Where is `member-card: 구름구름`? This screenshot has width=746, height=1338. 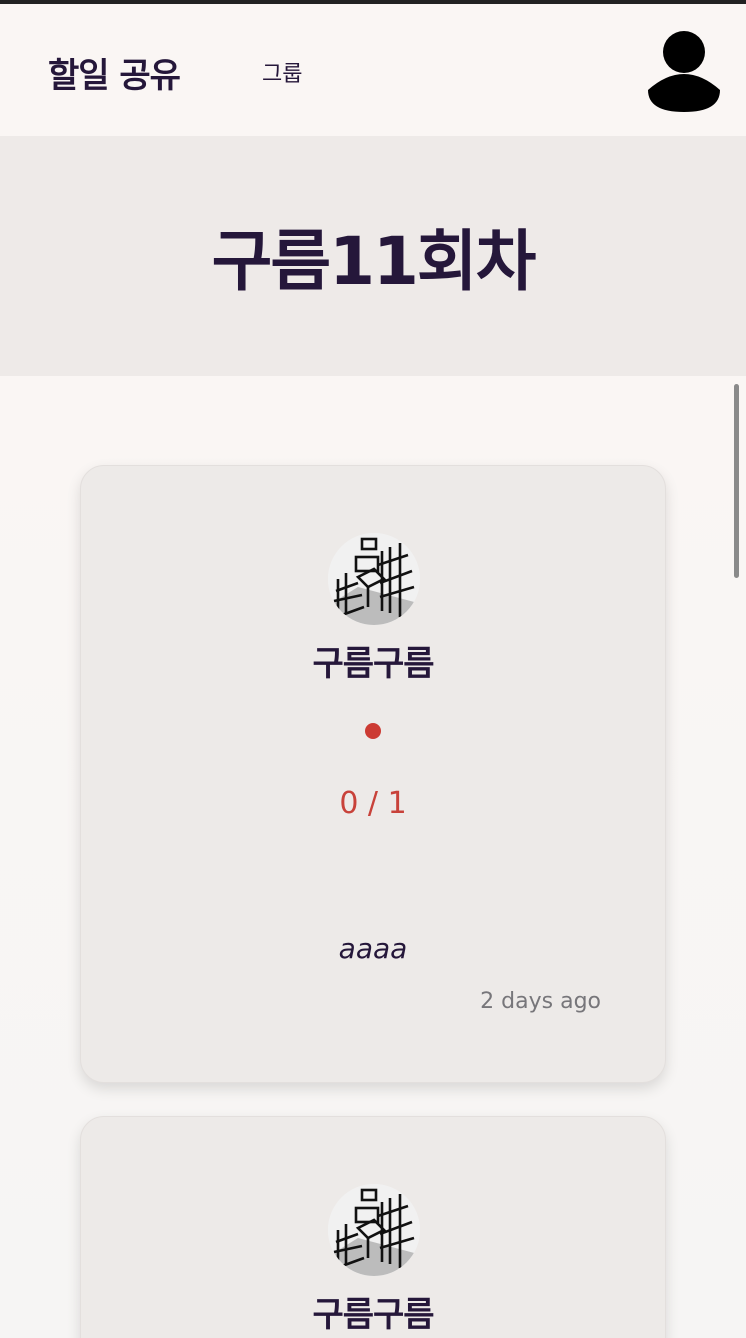 member-card: 구름구름 is located at coordinates (373, 1227).